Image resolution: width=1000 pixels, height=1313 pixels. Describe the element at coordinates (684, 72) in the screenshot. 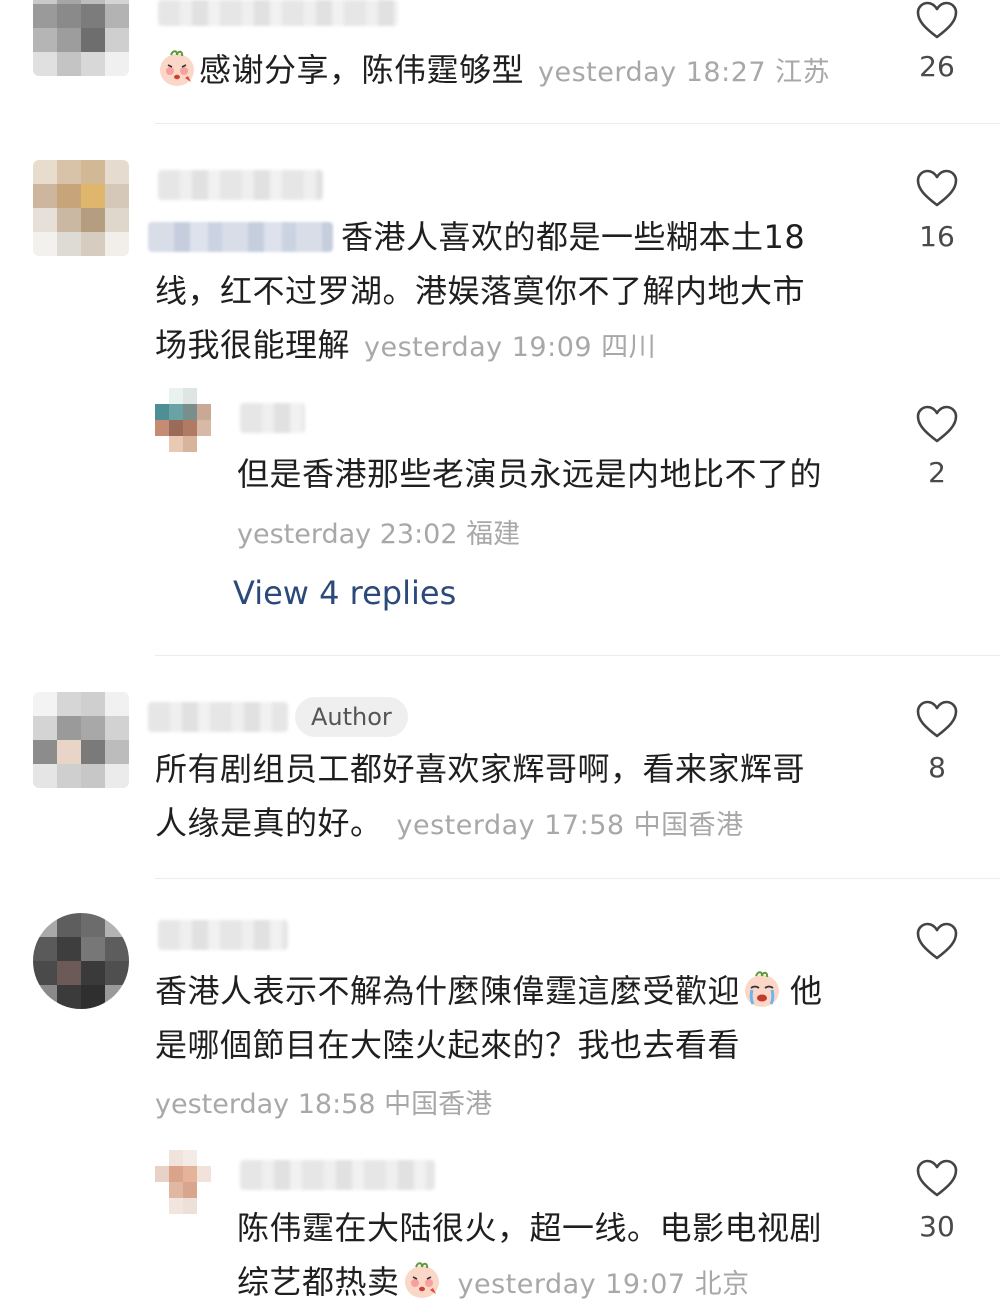

I see `comment-meta: yesterday 18:27 江苏` at that location.